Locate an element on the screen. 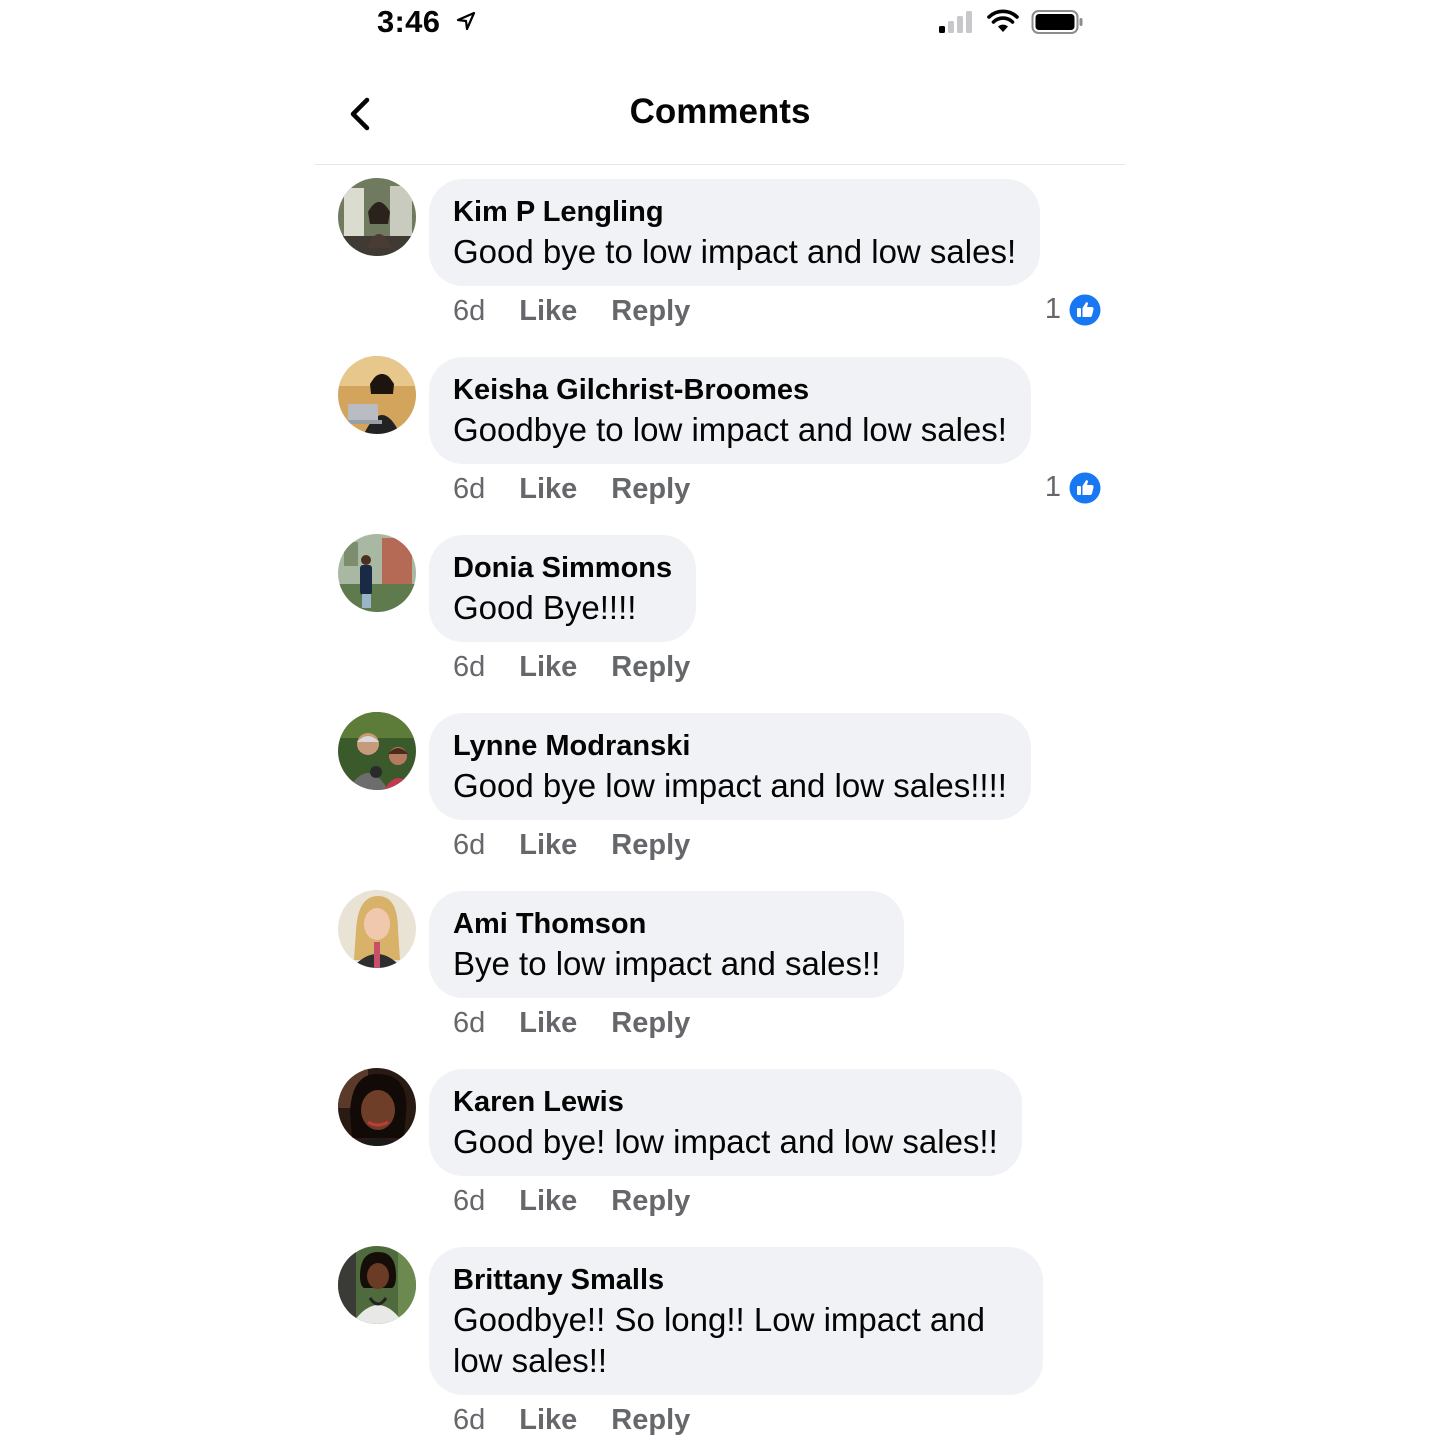 The image size is (1440, 1440). status-time: 3:46 is located at coordinates (409, 21).